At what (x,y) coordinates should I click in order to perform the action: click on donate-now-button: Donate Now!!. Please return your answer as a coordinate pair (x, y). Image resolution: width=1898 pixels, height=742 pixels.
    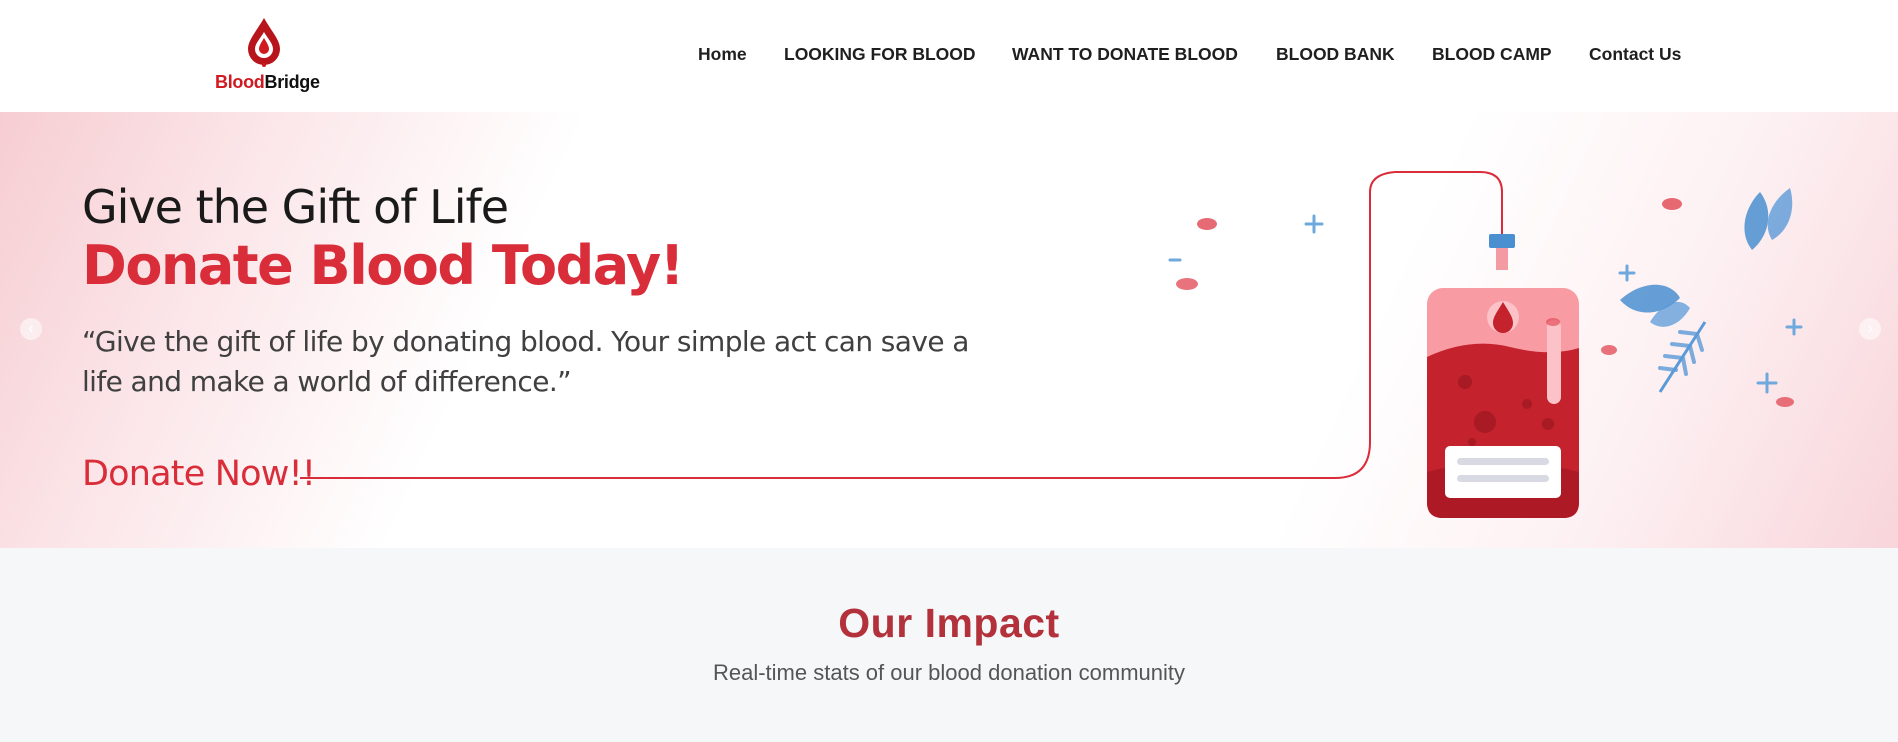
    Looking at the image, I should click on (199, 474).